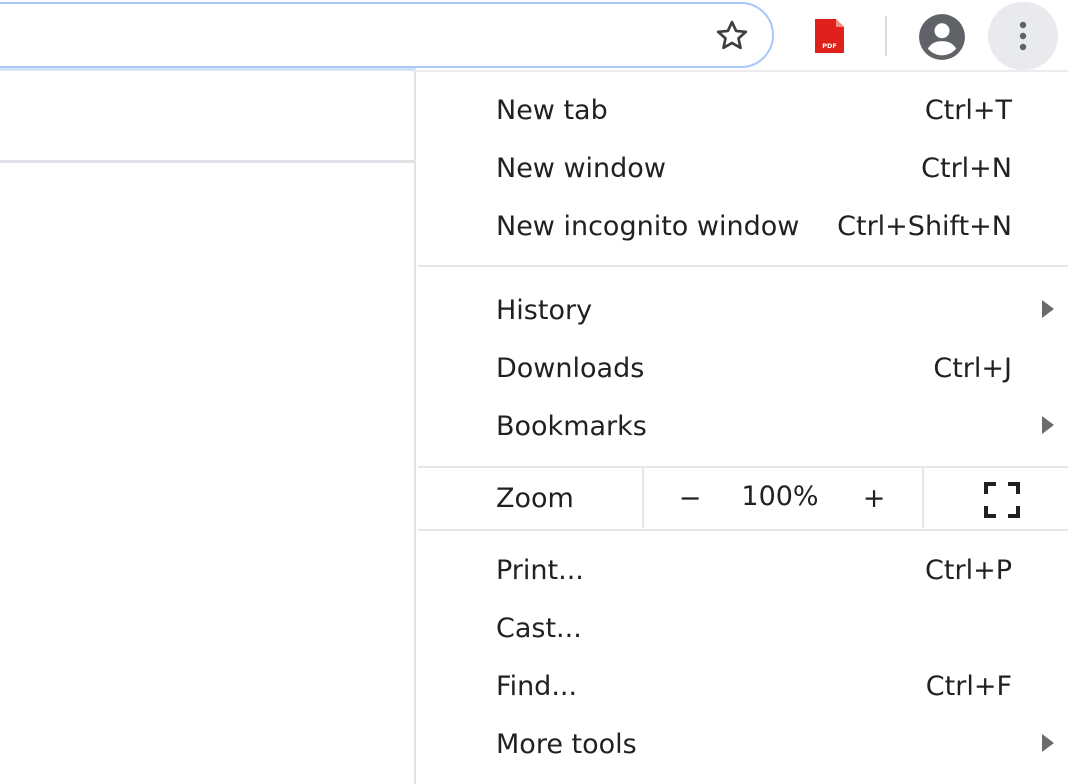 This screenshot has height=784, width=1068. I want to click on bookmark-star-button, so click(732, 36).